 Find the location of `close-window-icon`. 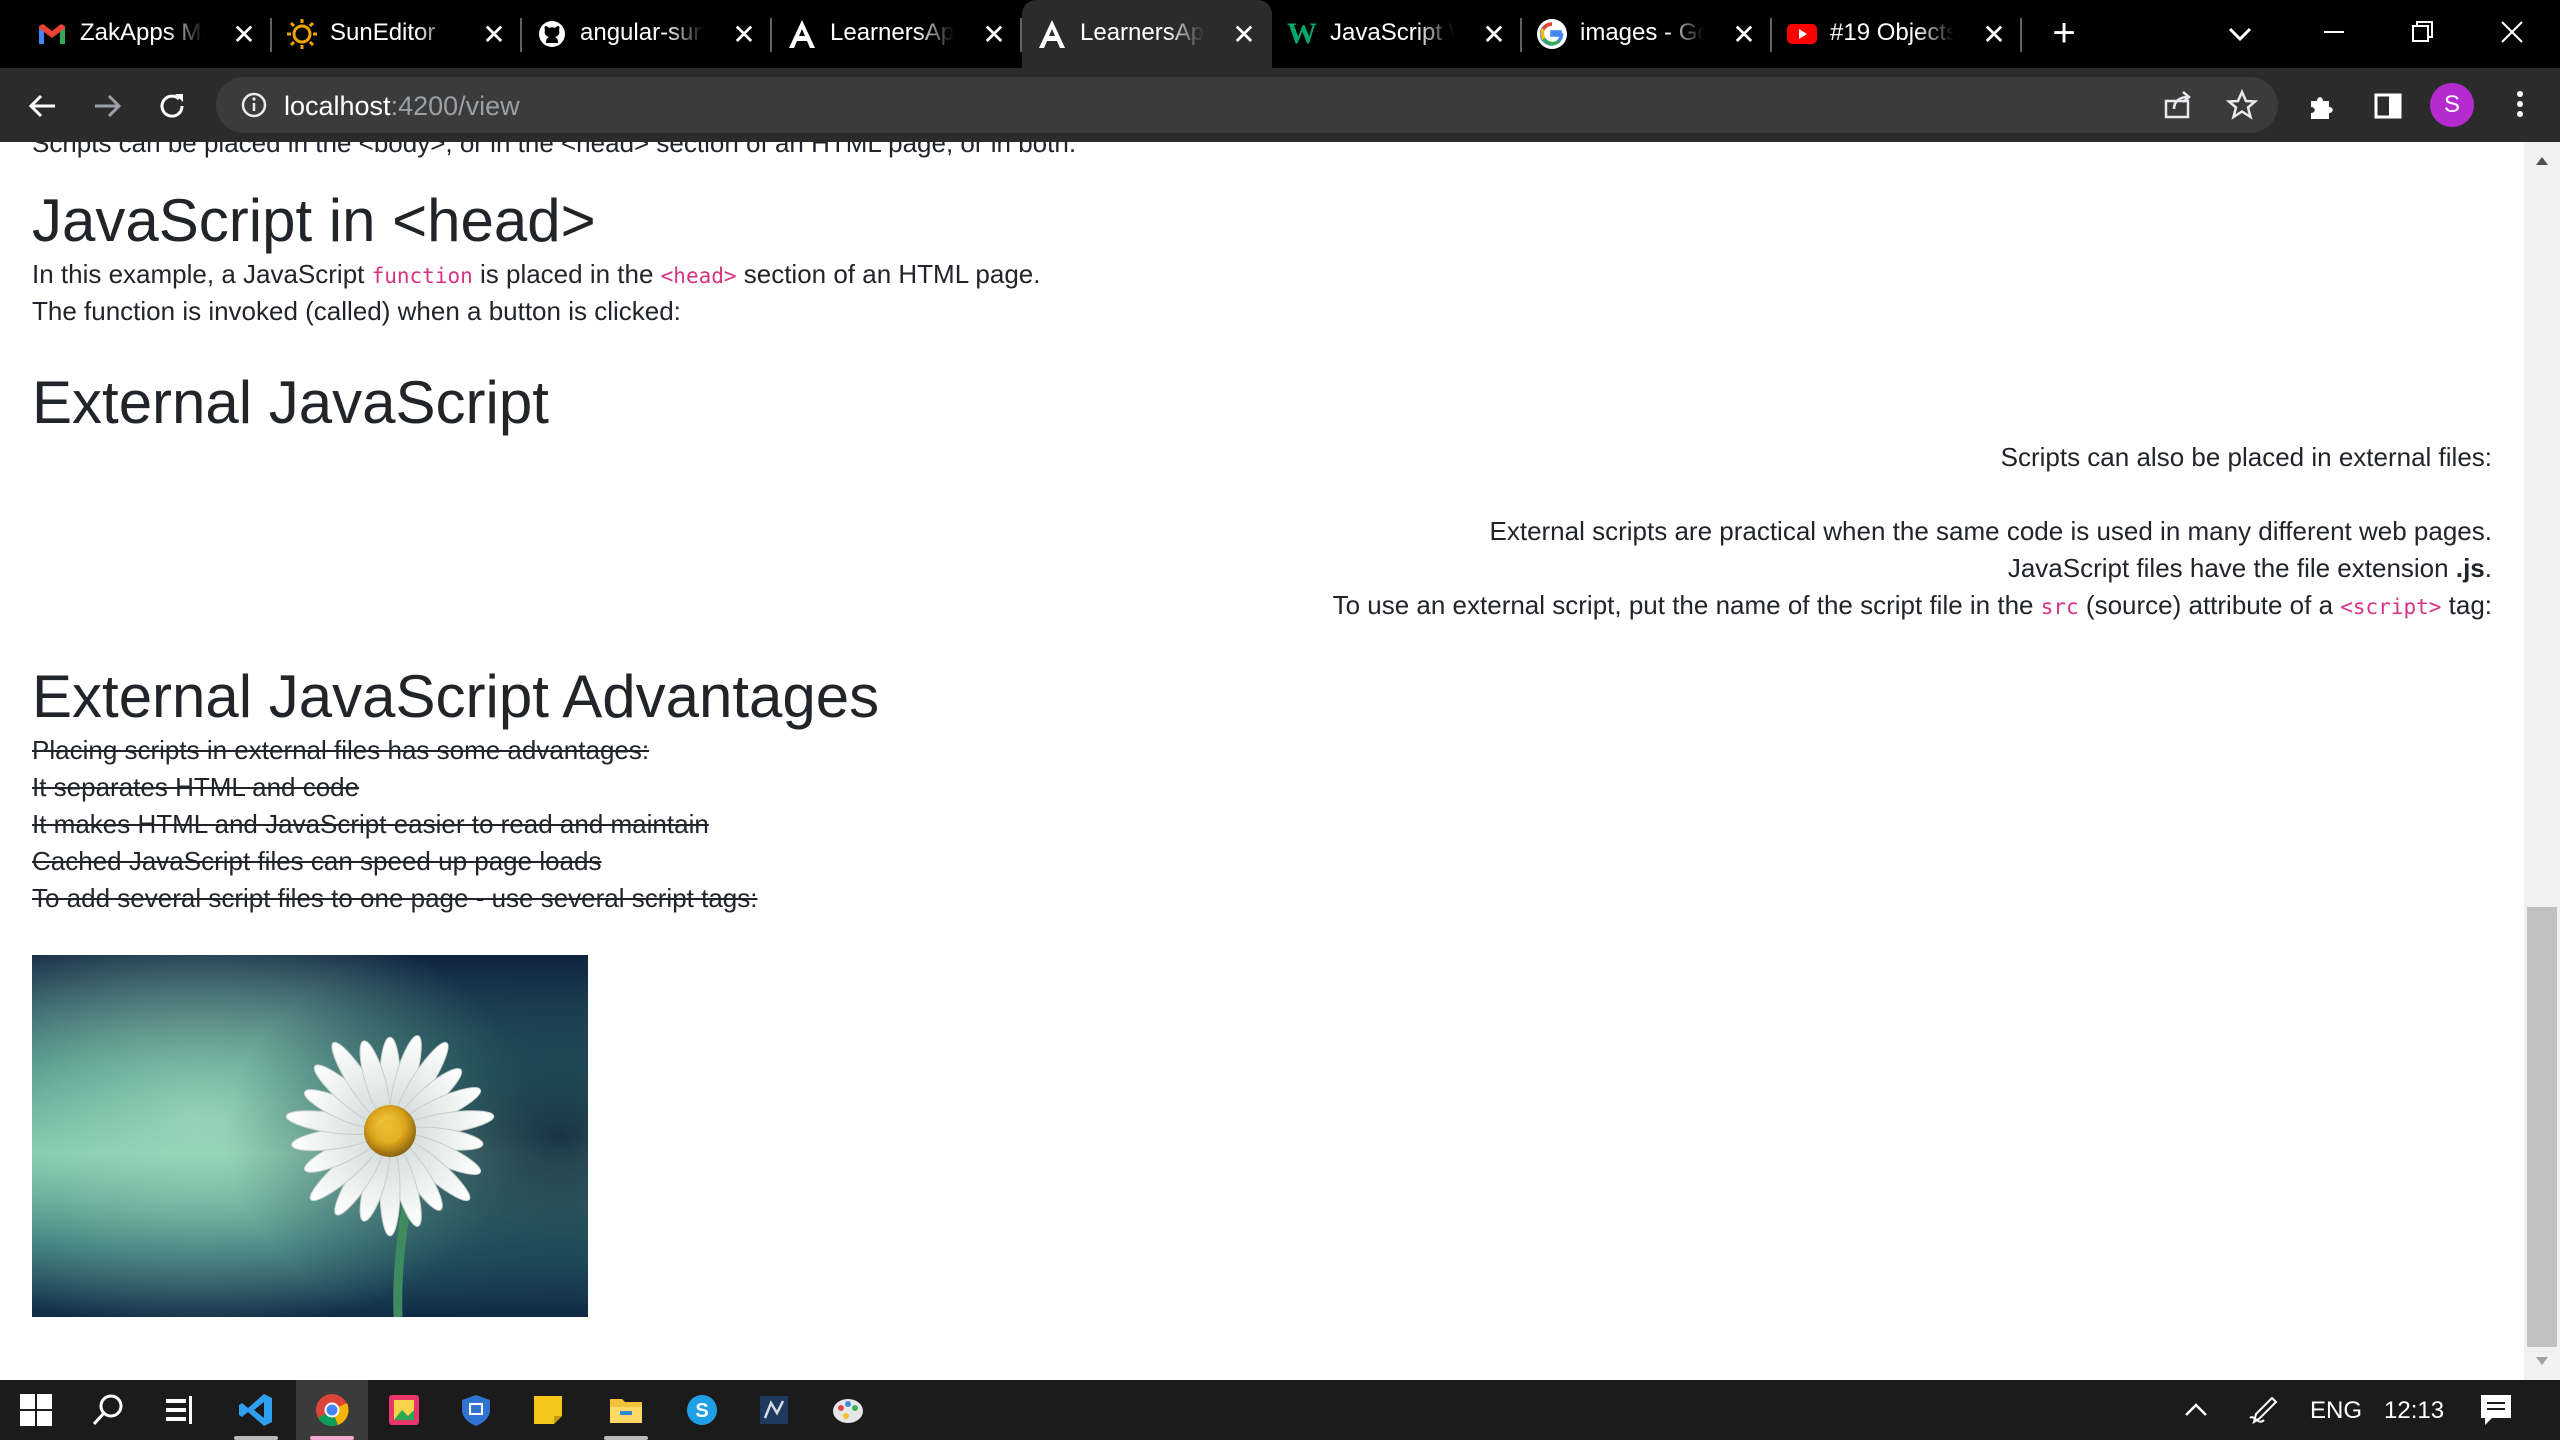

close-window-icon is located at coordinates (2512, 32).